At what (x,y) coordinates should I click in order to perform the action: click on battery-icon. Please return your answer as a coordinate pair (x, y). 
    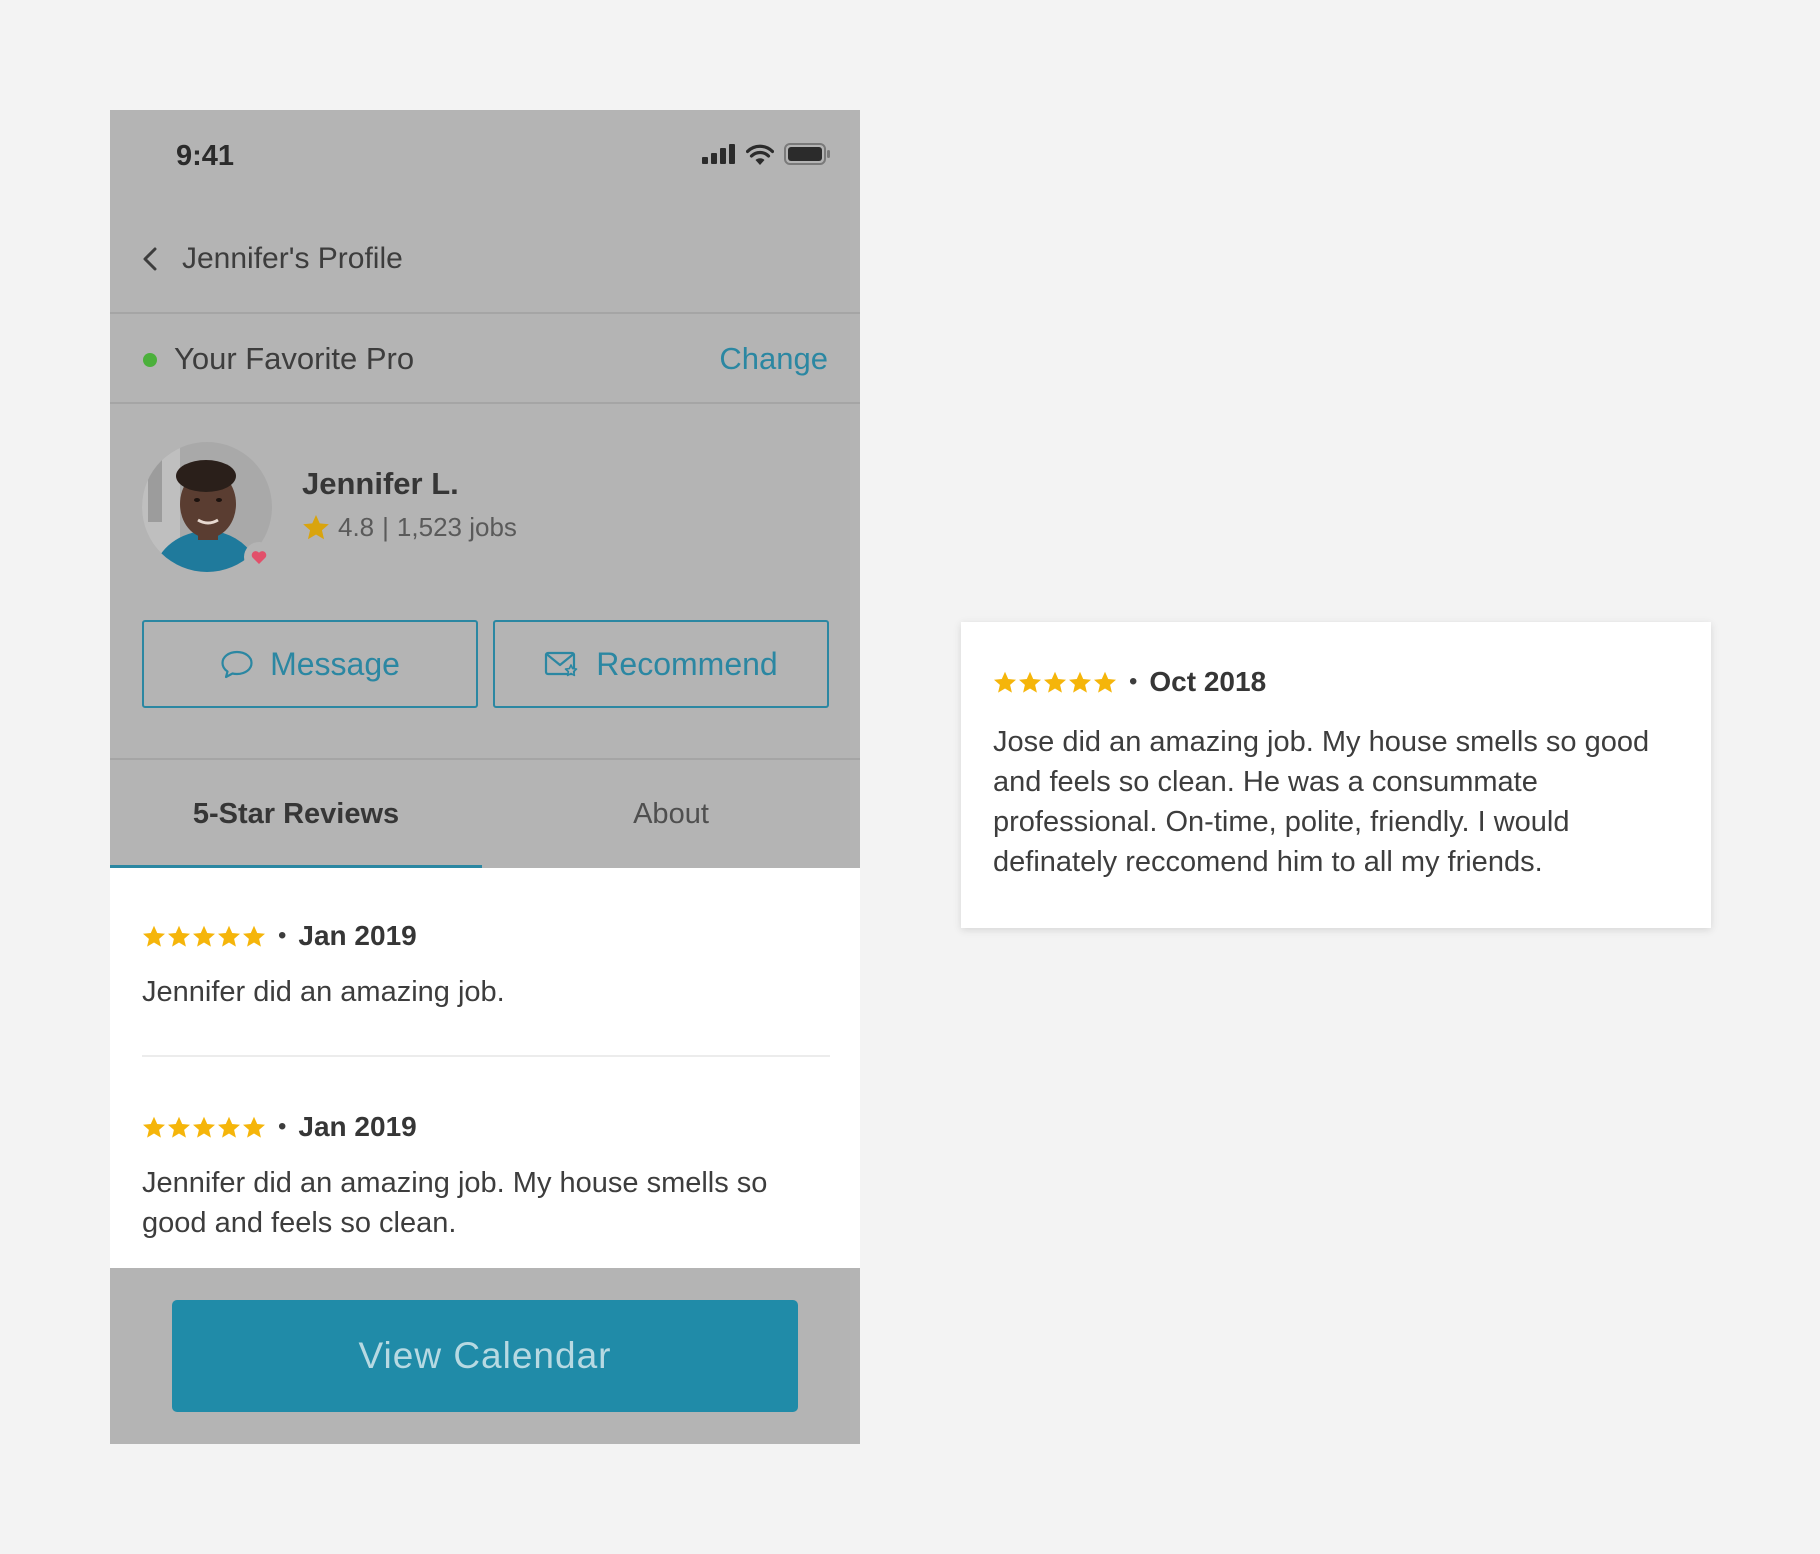
    Looking at the image, I should click on (807, 154).